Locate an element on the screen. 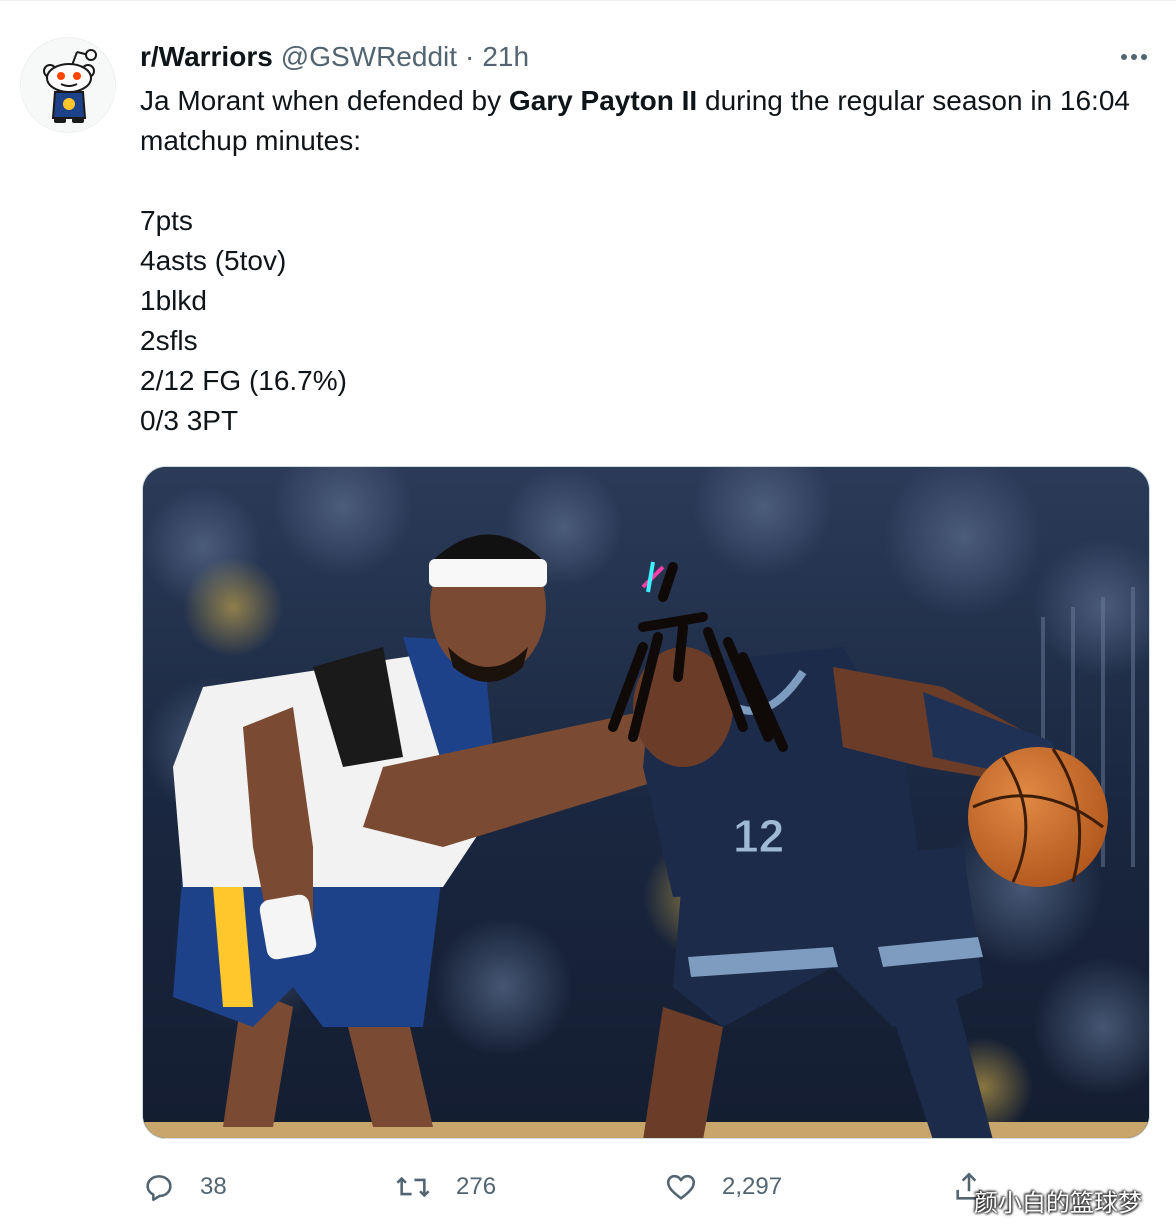  avatar is located at coordinates (68, 85).